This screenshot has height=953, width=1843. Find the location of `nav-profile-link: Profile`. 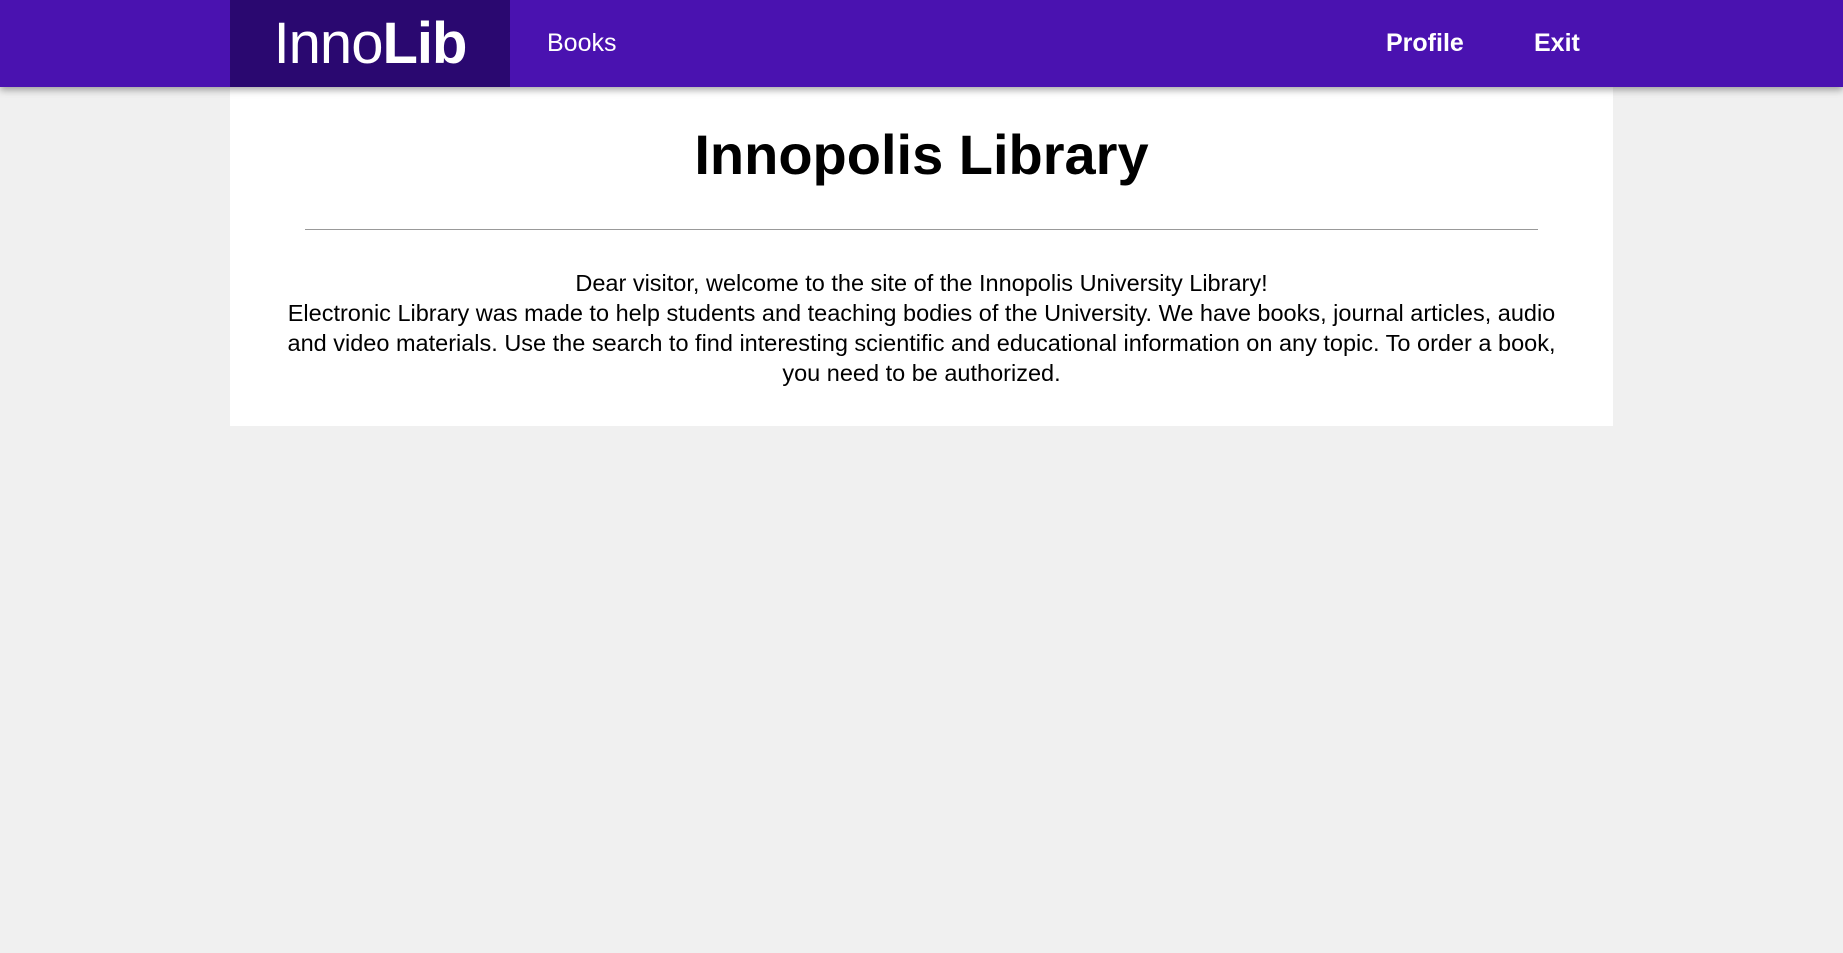

nav-profile-link: Profile is located at coordinates (1425, 43).